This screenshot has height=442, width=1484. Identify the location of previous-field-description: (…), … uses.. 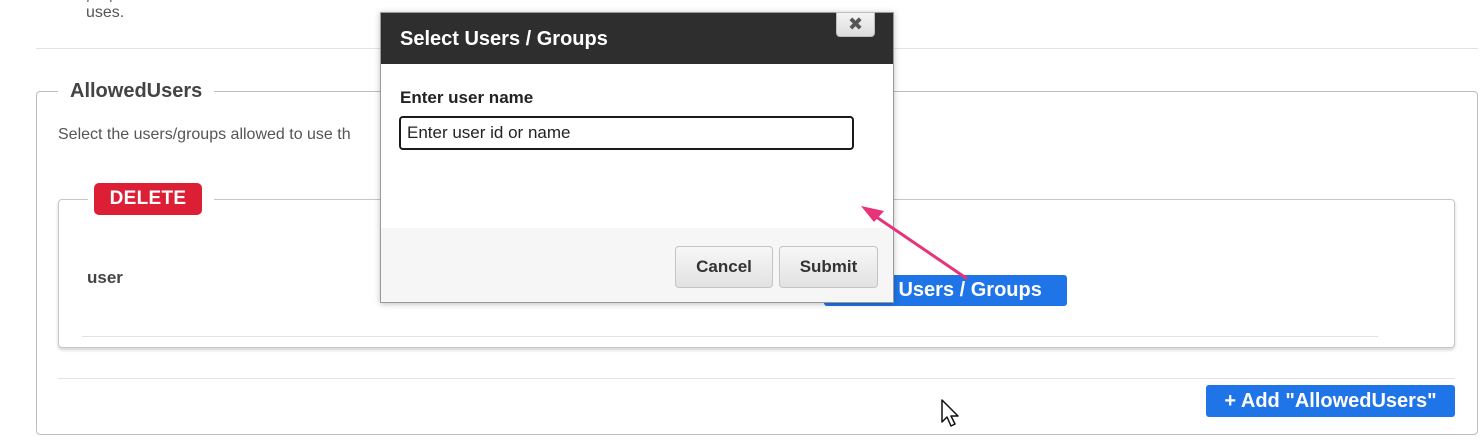
(112, 12).